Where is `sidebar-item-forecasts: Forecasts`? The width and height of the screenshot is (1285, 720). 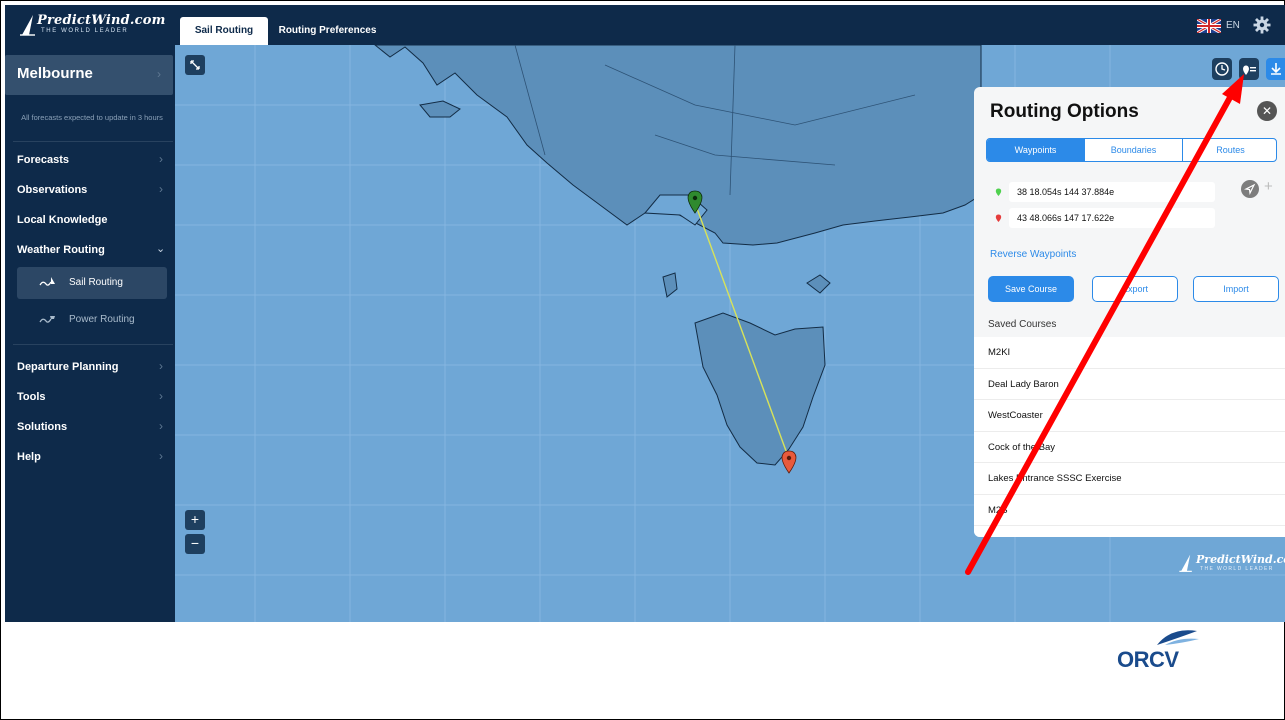 sidebar-item-forecasts: Forecasts is located at coordinates (43, 160).